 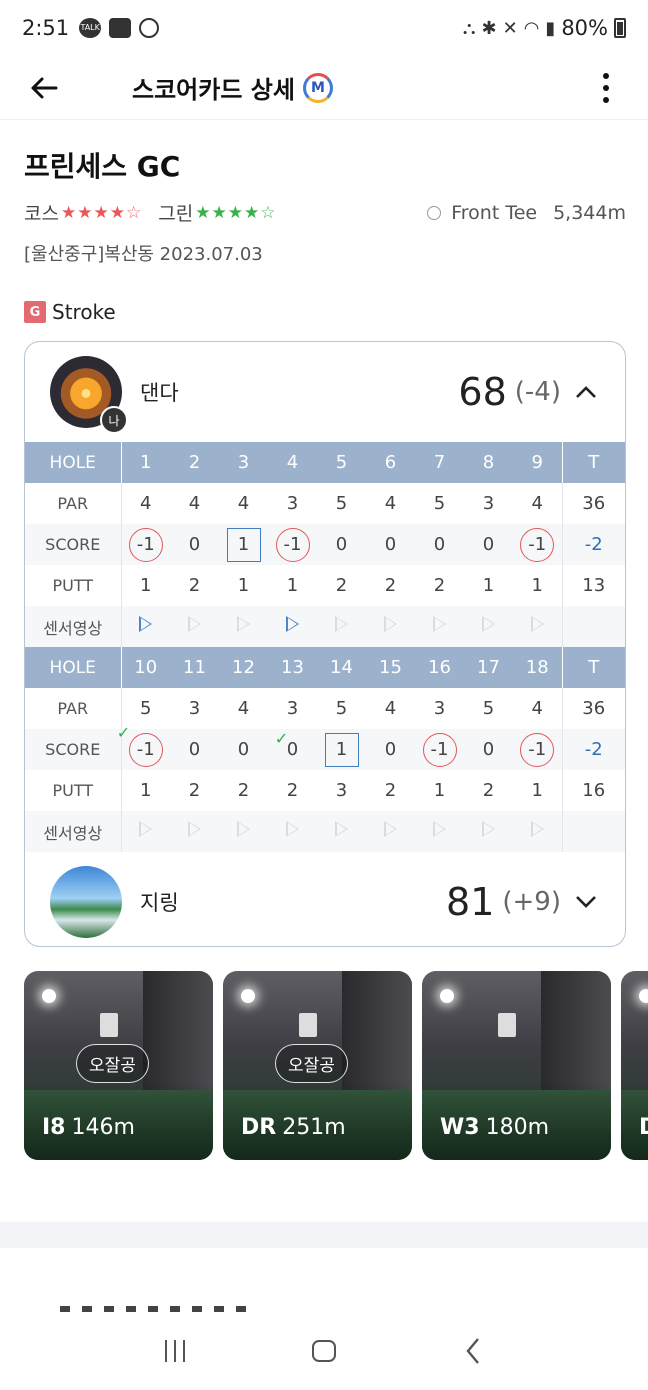 I want to click on player-row-2: 지링 81 (+9), so click(x=325, y=899).